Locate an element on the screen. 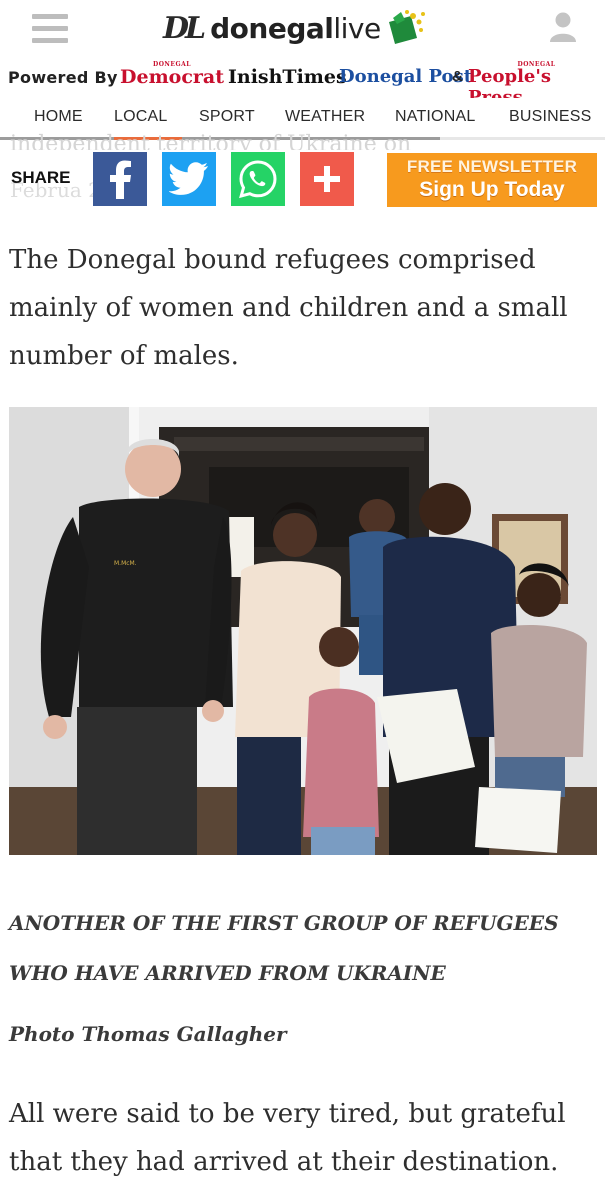  share-more-button is located at coordinates (327, 179).